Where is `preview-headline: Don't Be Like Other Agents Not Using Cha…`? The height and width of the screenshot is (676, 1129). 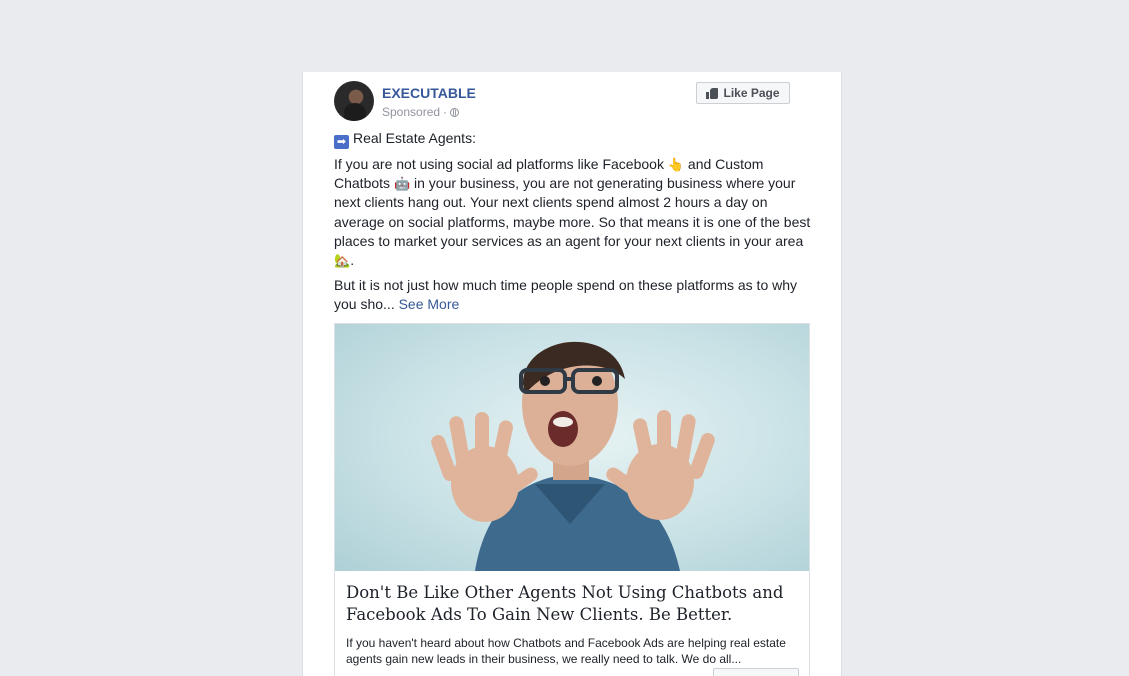
preview-headline: Don't Be Like Other Agents Not Using Cha… is located at coordinates (572, 604).